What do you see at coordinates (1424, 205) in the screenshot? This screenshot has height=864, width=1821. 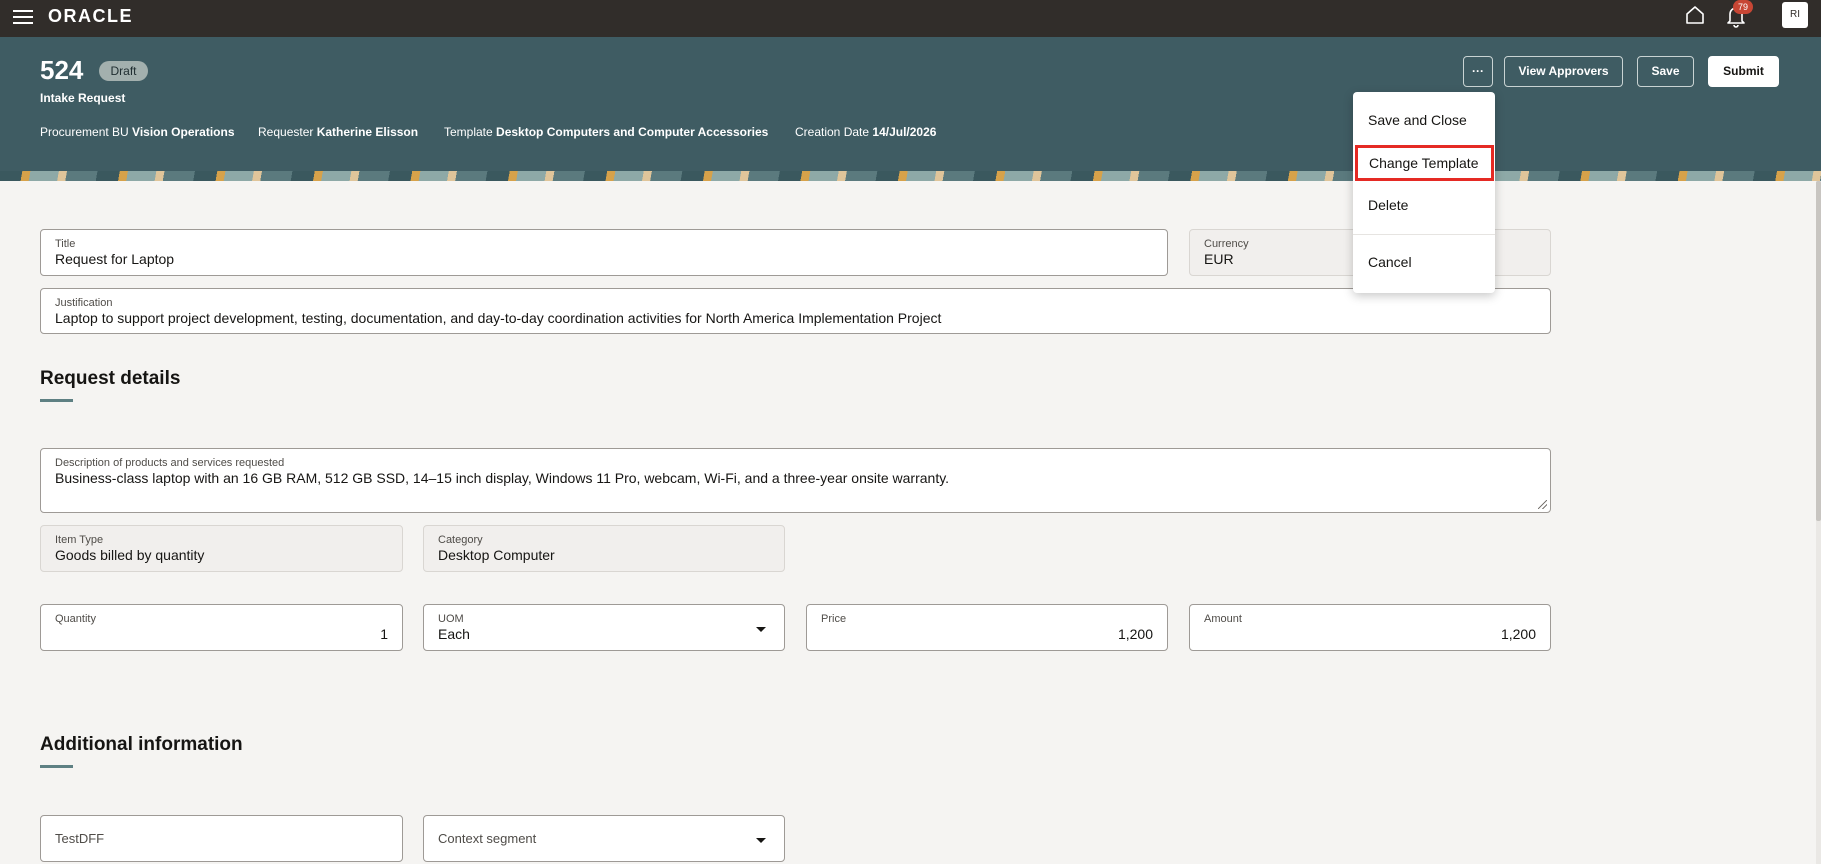 I see `menu-item-delete: Delete` at bounding box center [1424, 205].